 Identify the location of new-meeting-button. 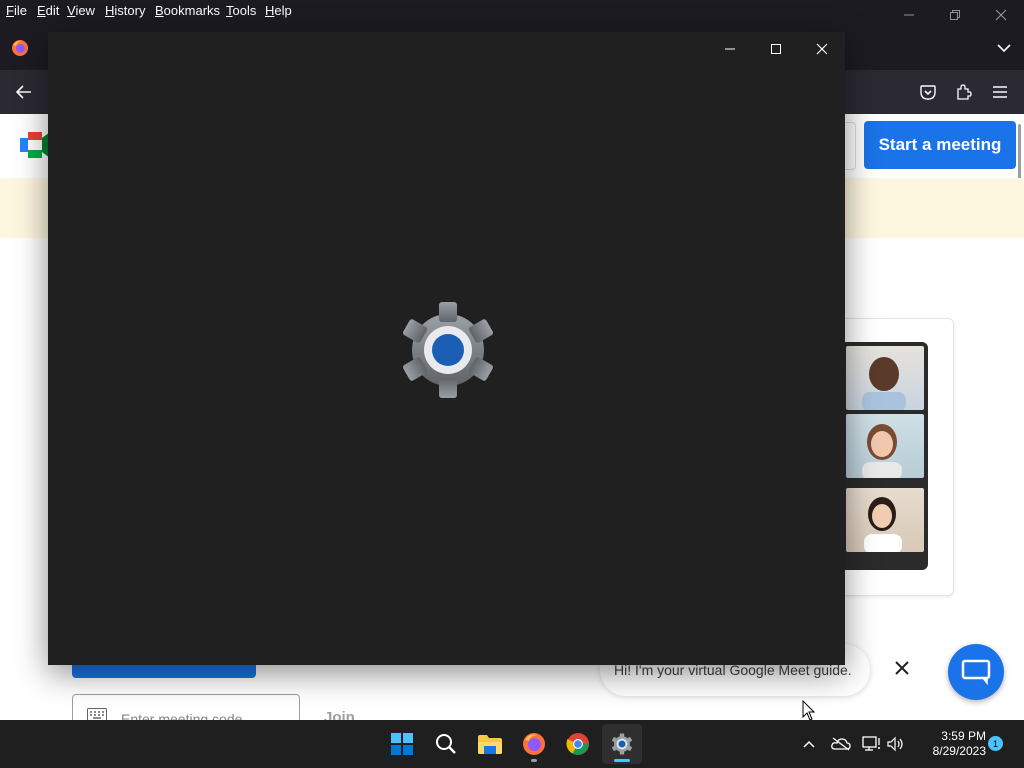
(164, 671).